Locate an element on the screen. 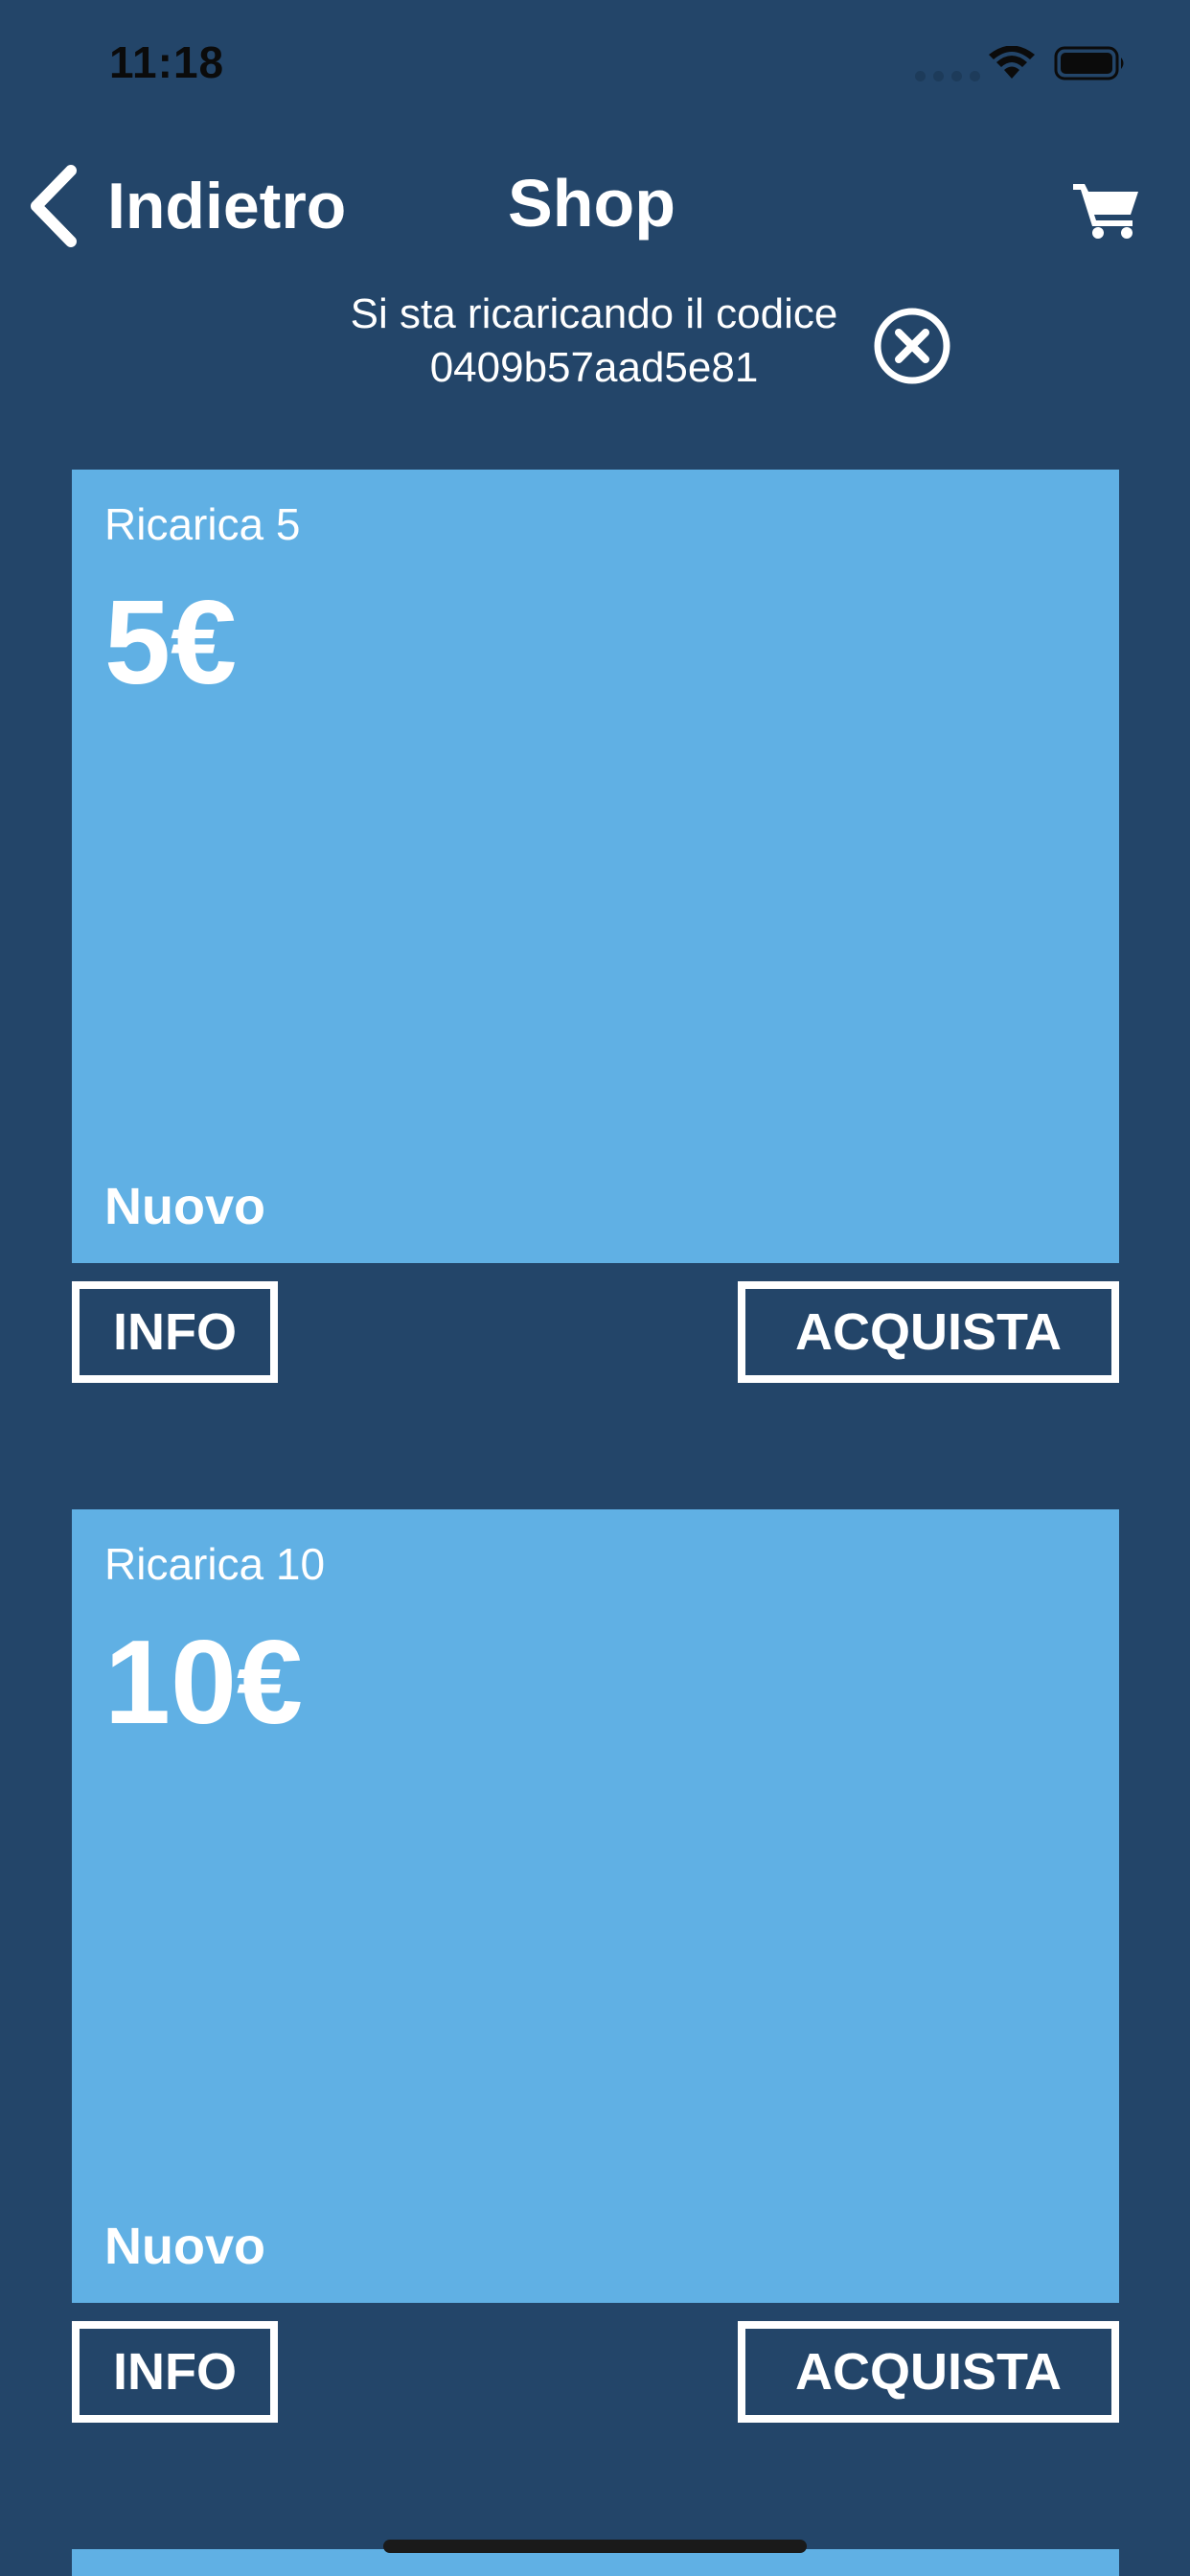 Image resolution: width=1190 pixels, height=2576 pixels. product-name: Ricarica 5 is located at coordinates (203, 524).